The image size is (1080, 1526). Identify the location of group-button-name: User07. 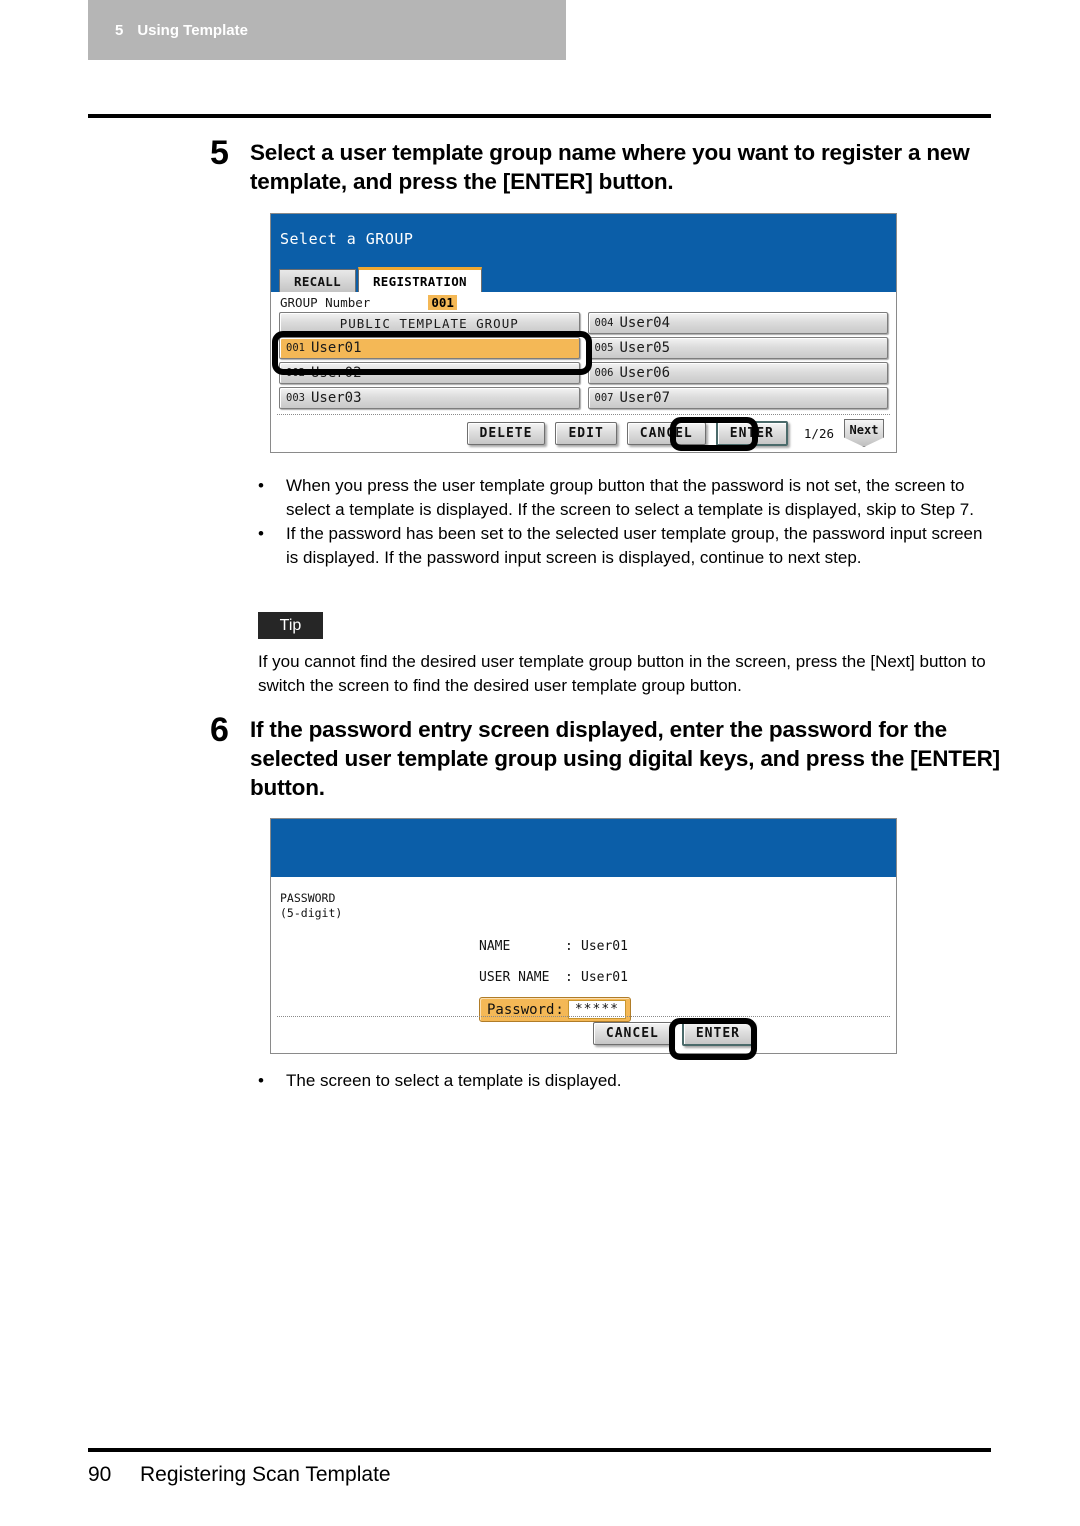
(645, 398).